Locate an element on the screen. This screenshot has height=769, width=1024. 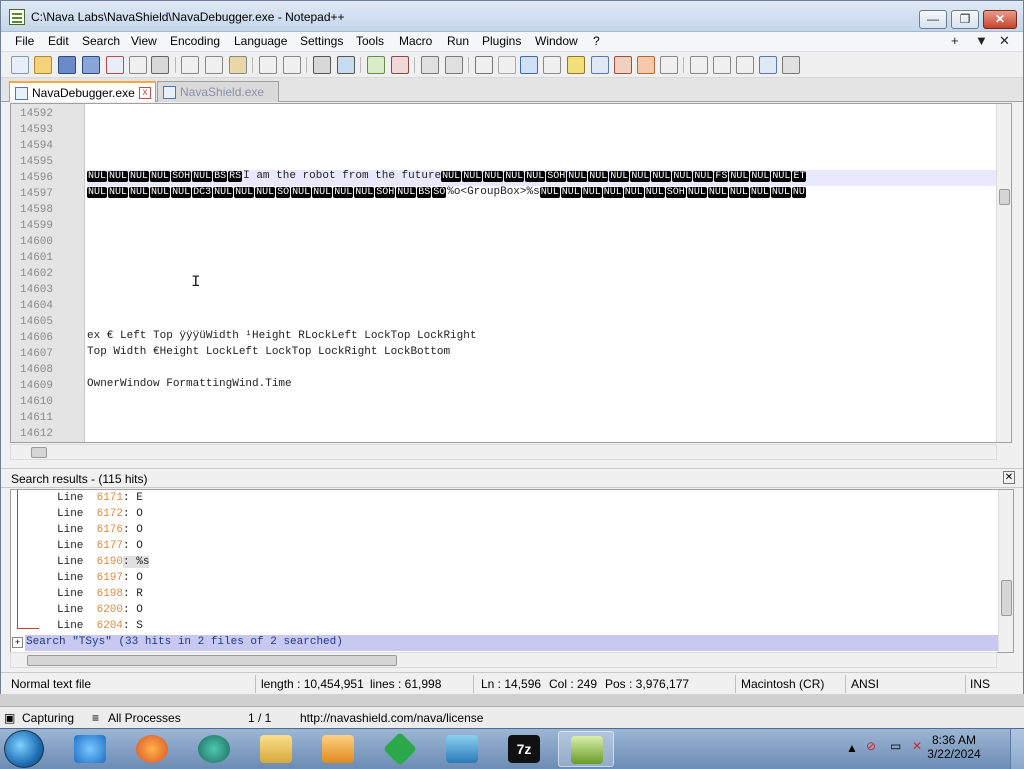
tab-list-icon: ▼ is located at coordinates (981, 40).